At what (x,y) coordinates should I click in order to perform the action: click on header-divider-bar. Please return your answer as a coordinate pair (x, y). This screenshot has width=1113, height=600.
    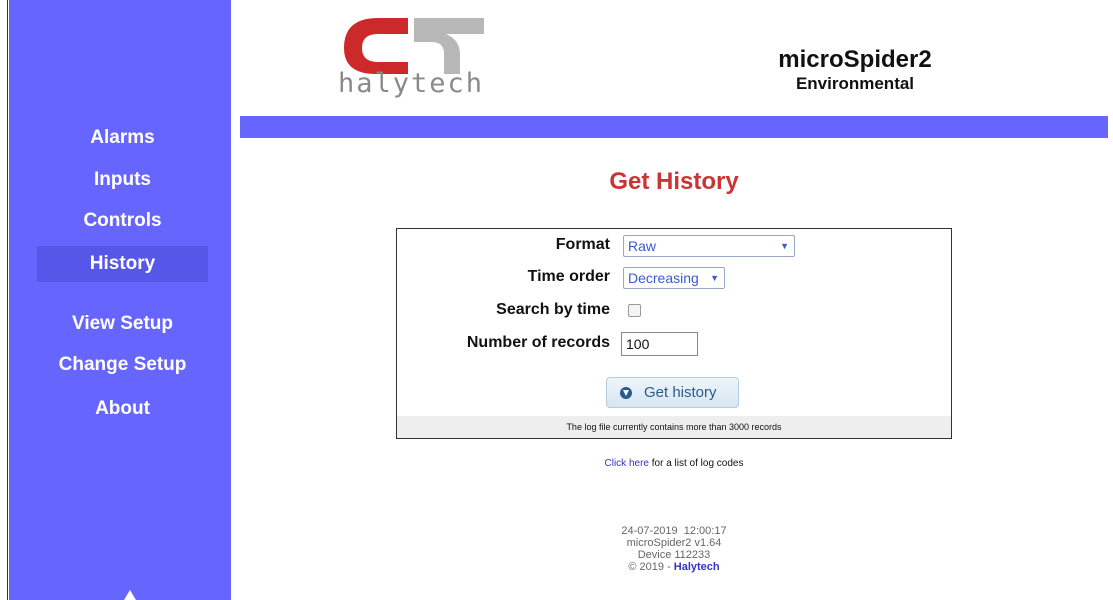
    Looking at the image, I should click on (674, 127).